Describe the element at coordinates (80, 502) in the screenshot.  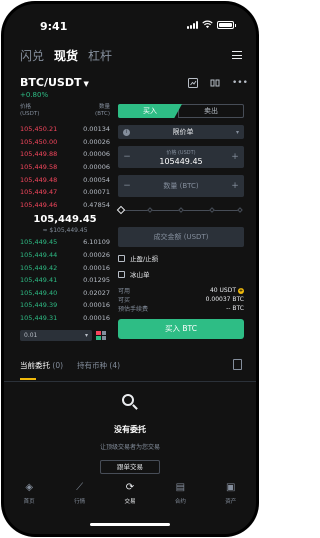
I see `nav-markets-label: 行情` at that location.